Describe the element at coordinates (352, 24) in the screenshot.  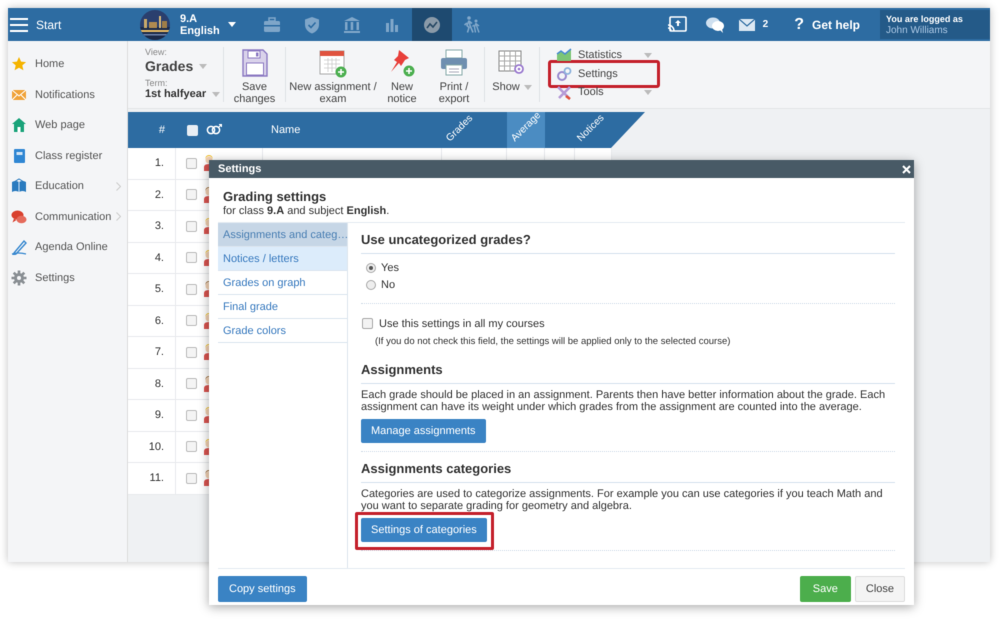
I see `bank-icon` at that location.